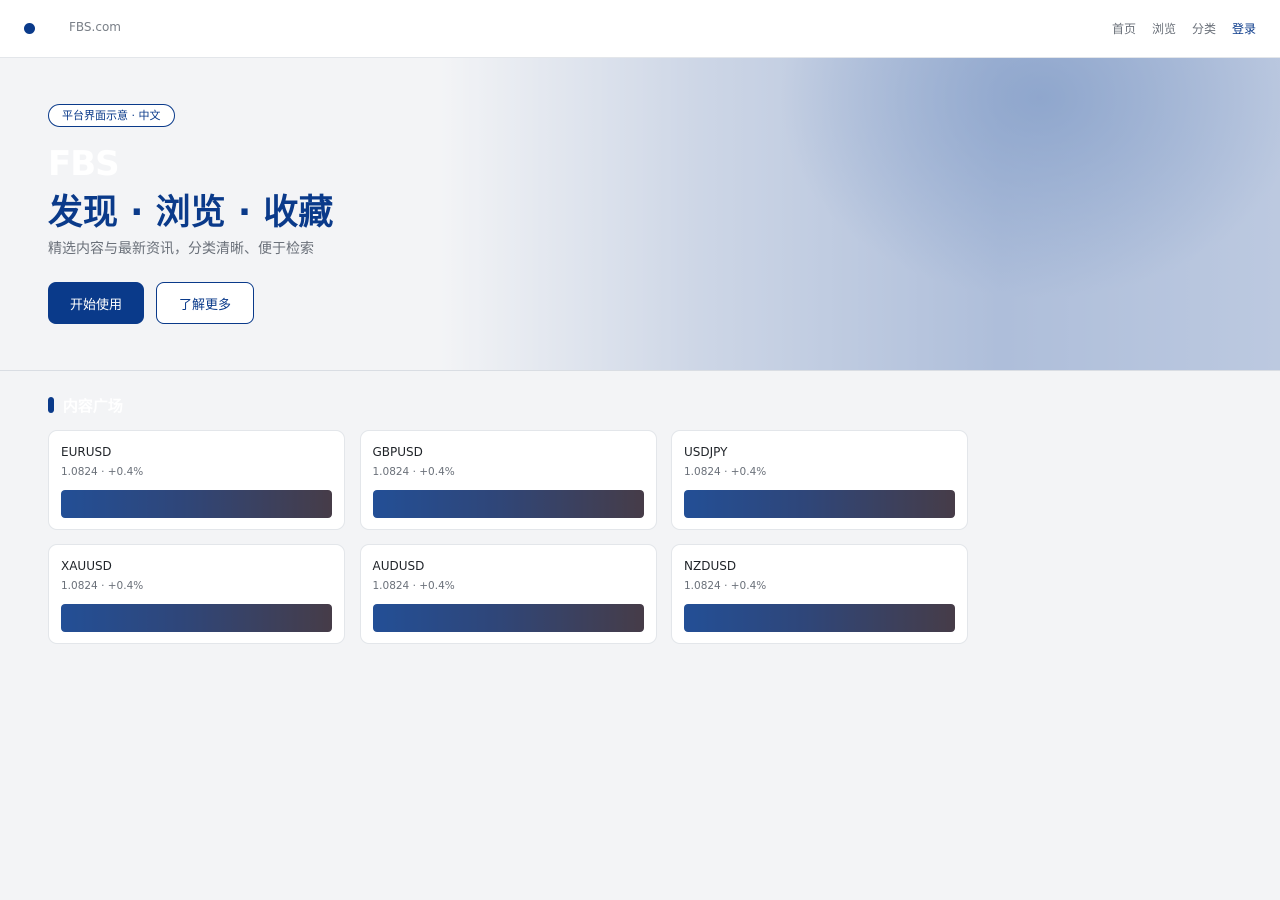 This screenshot has width=1280, height=900. What do you see at coordinates (205, 303) in the screenshot?
I see `learn-more-button: 了解更多` at bounding box center [205, 303].